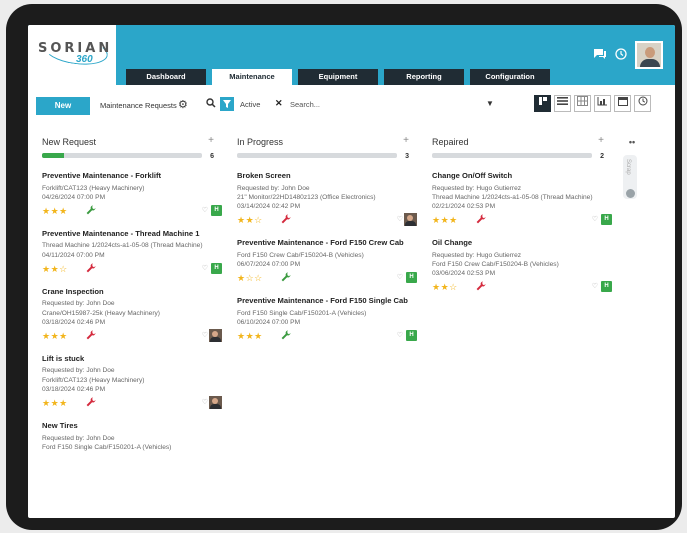 The image size is (687, 533). What do you see at coordinates (642, 103) in the screenshot?
I see `history-icon` at bounding box center [642, 103].